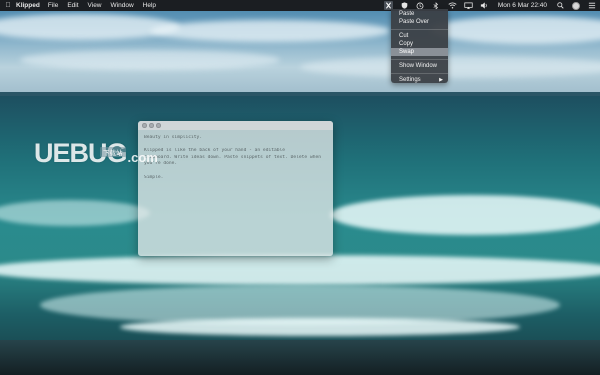 Image resolution: width=600 pixels, height=375 pixels. Describe the element at coordinates (144, 125) in the screenshot. I see `close-window-button` at that location.